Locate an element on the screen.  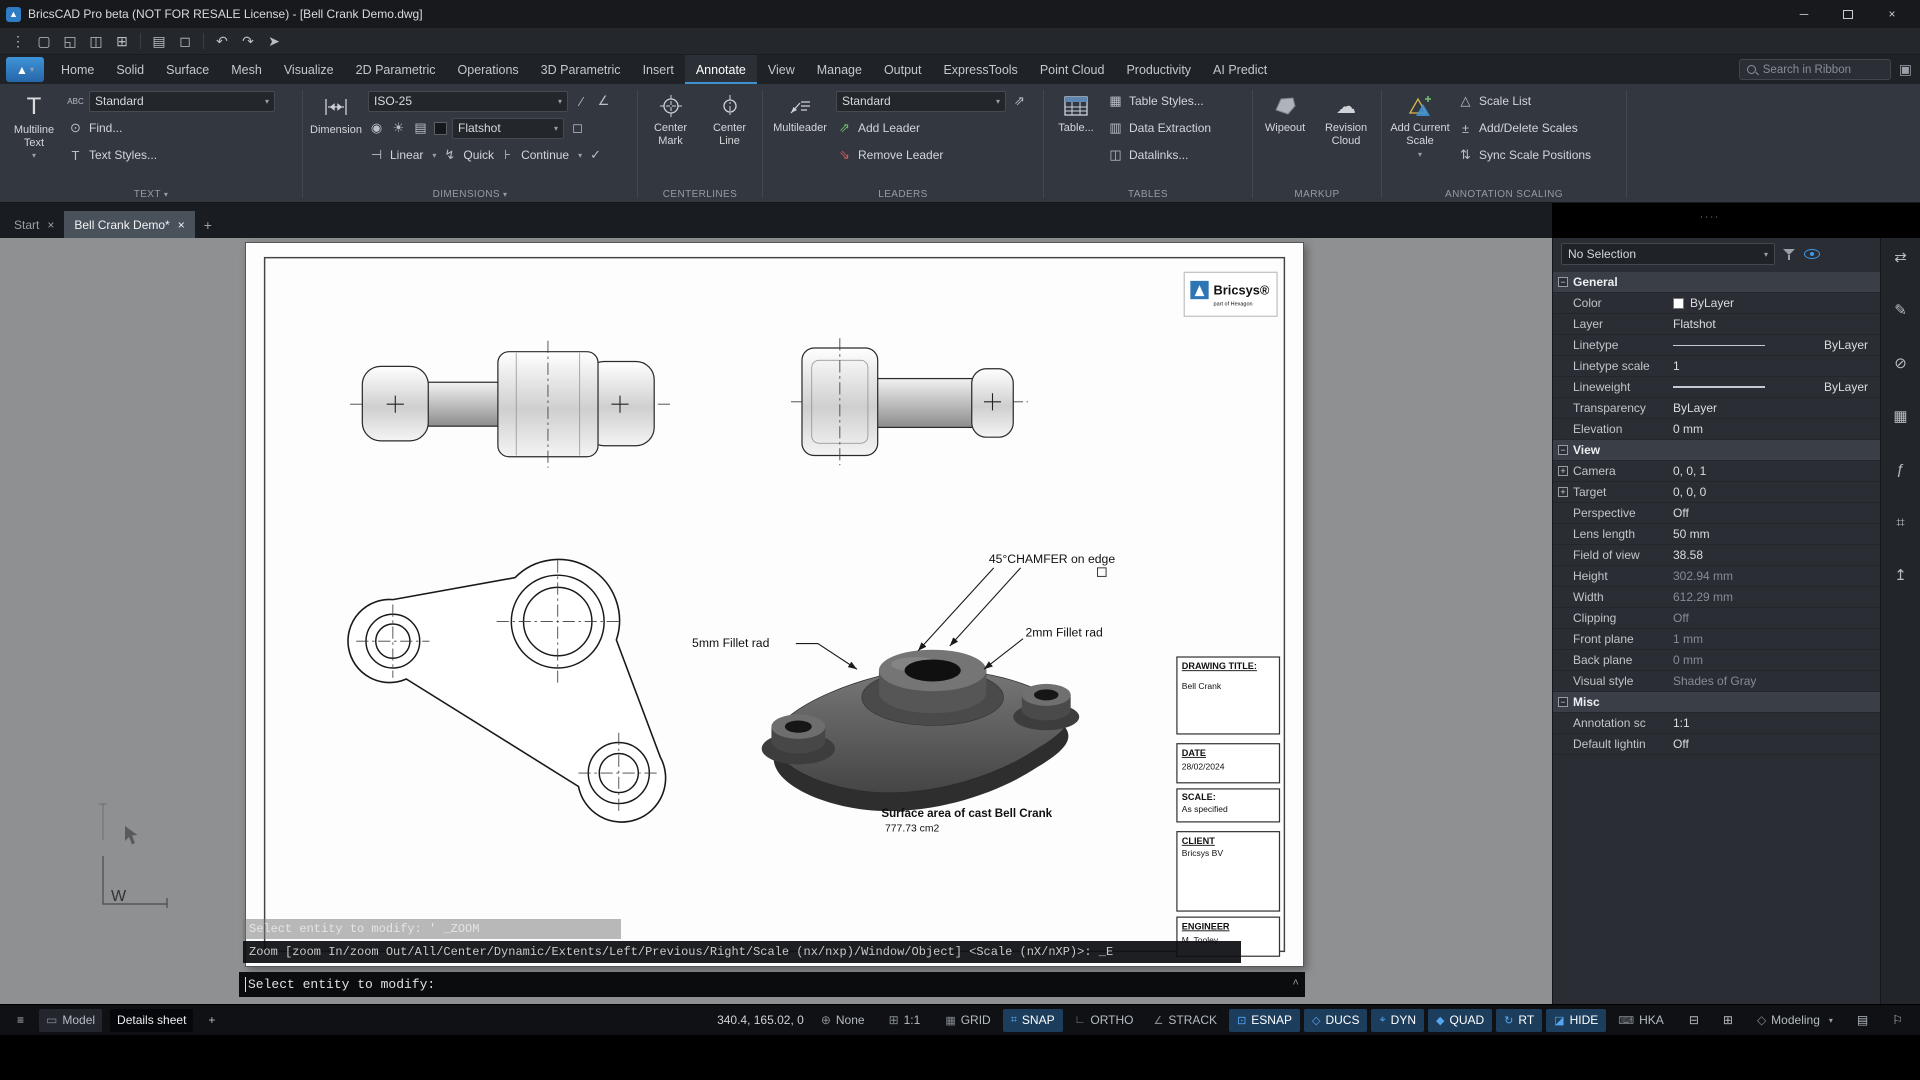
data-extraction-button: ▥ Data Extraction is located at coordinates (1159, 128).